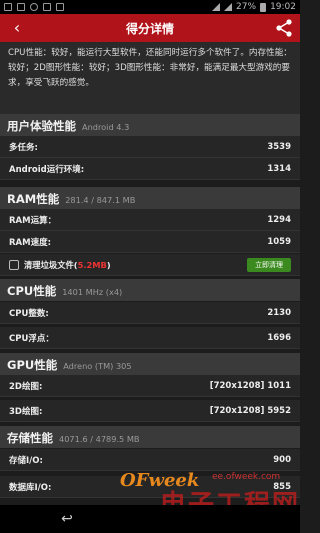 Image resolution: width=320 pixels, height=533 pixels. Describe the element at coordinates (150, 169) in the screenshot. I see `row-android-runtime: Android运行环境: 1314` at that location.